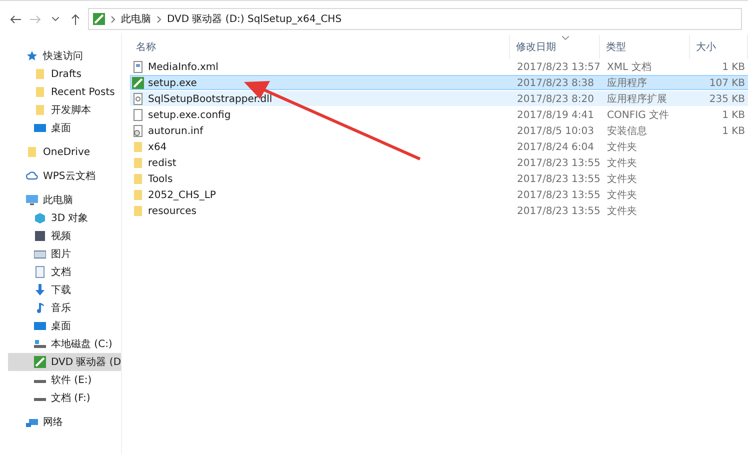 The width and height of the screenshot is (748, 454). What do you see at coordinates (40, 254) in the screenshot?
I see `picture-icon` at bounding box center [40, 254].